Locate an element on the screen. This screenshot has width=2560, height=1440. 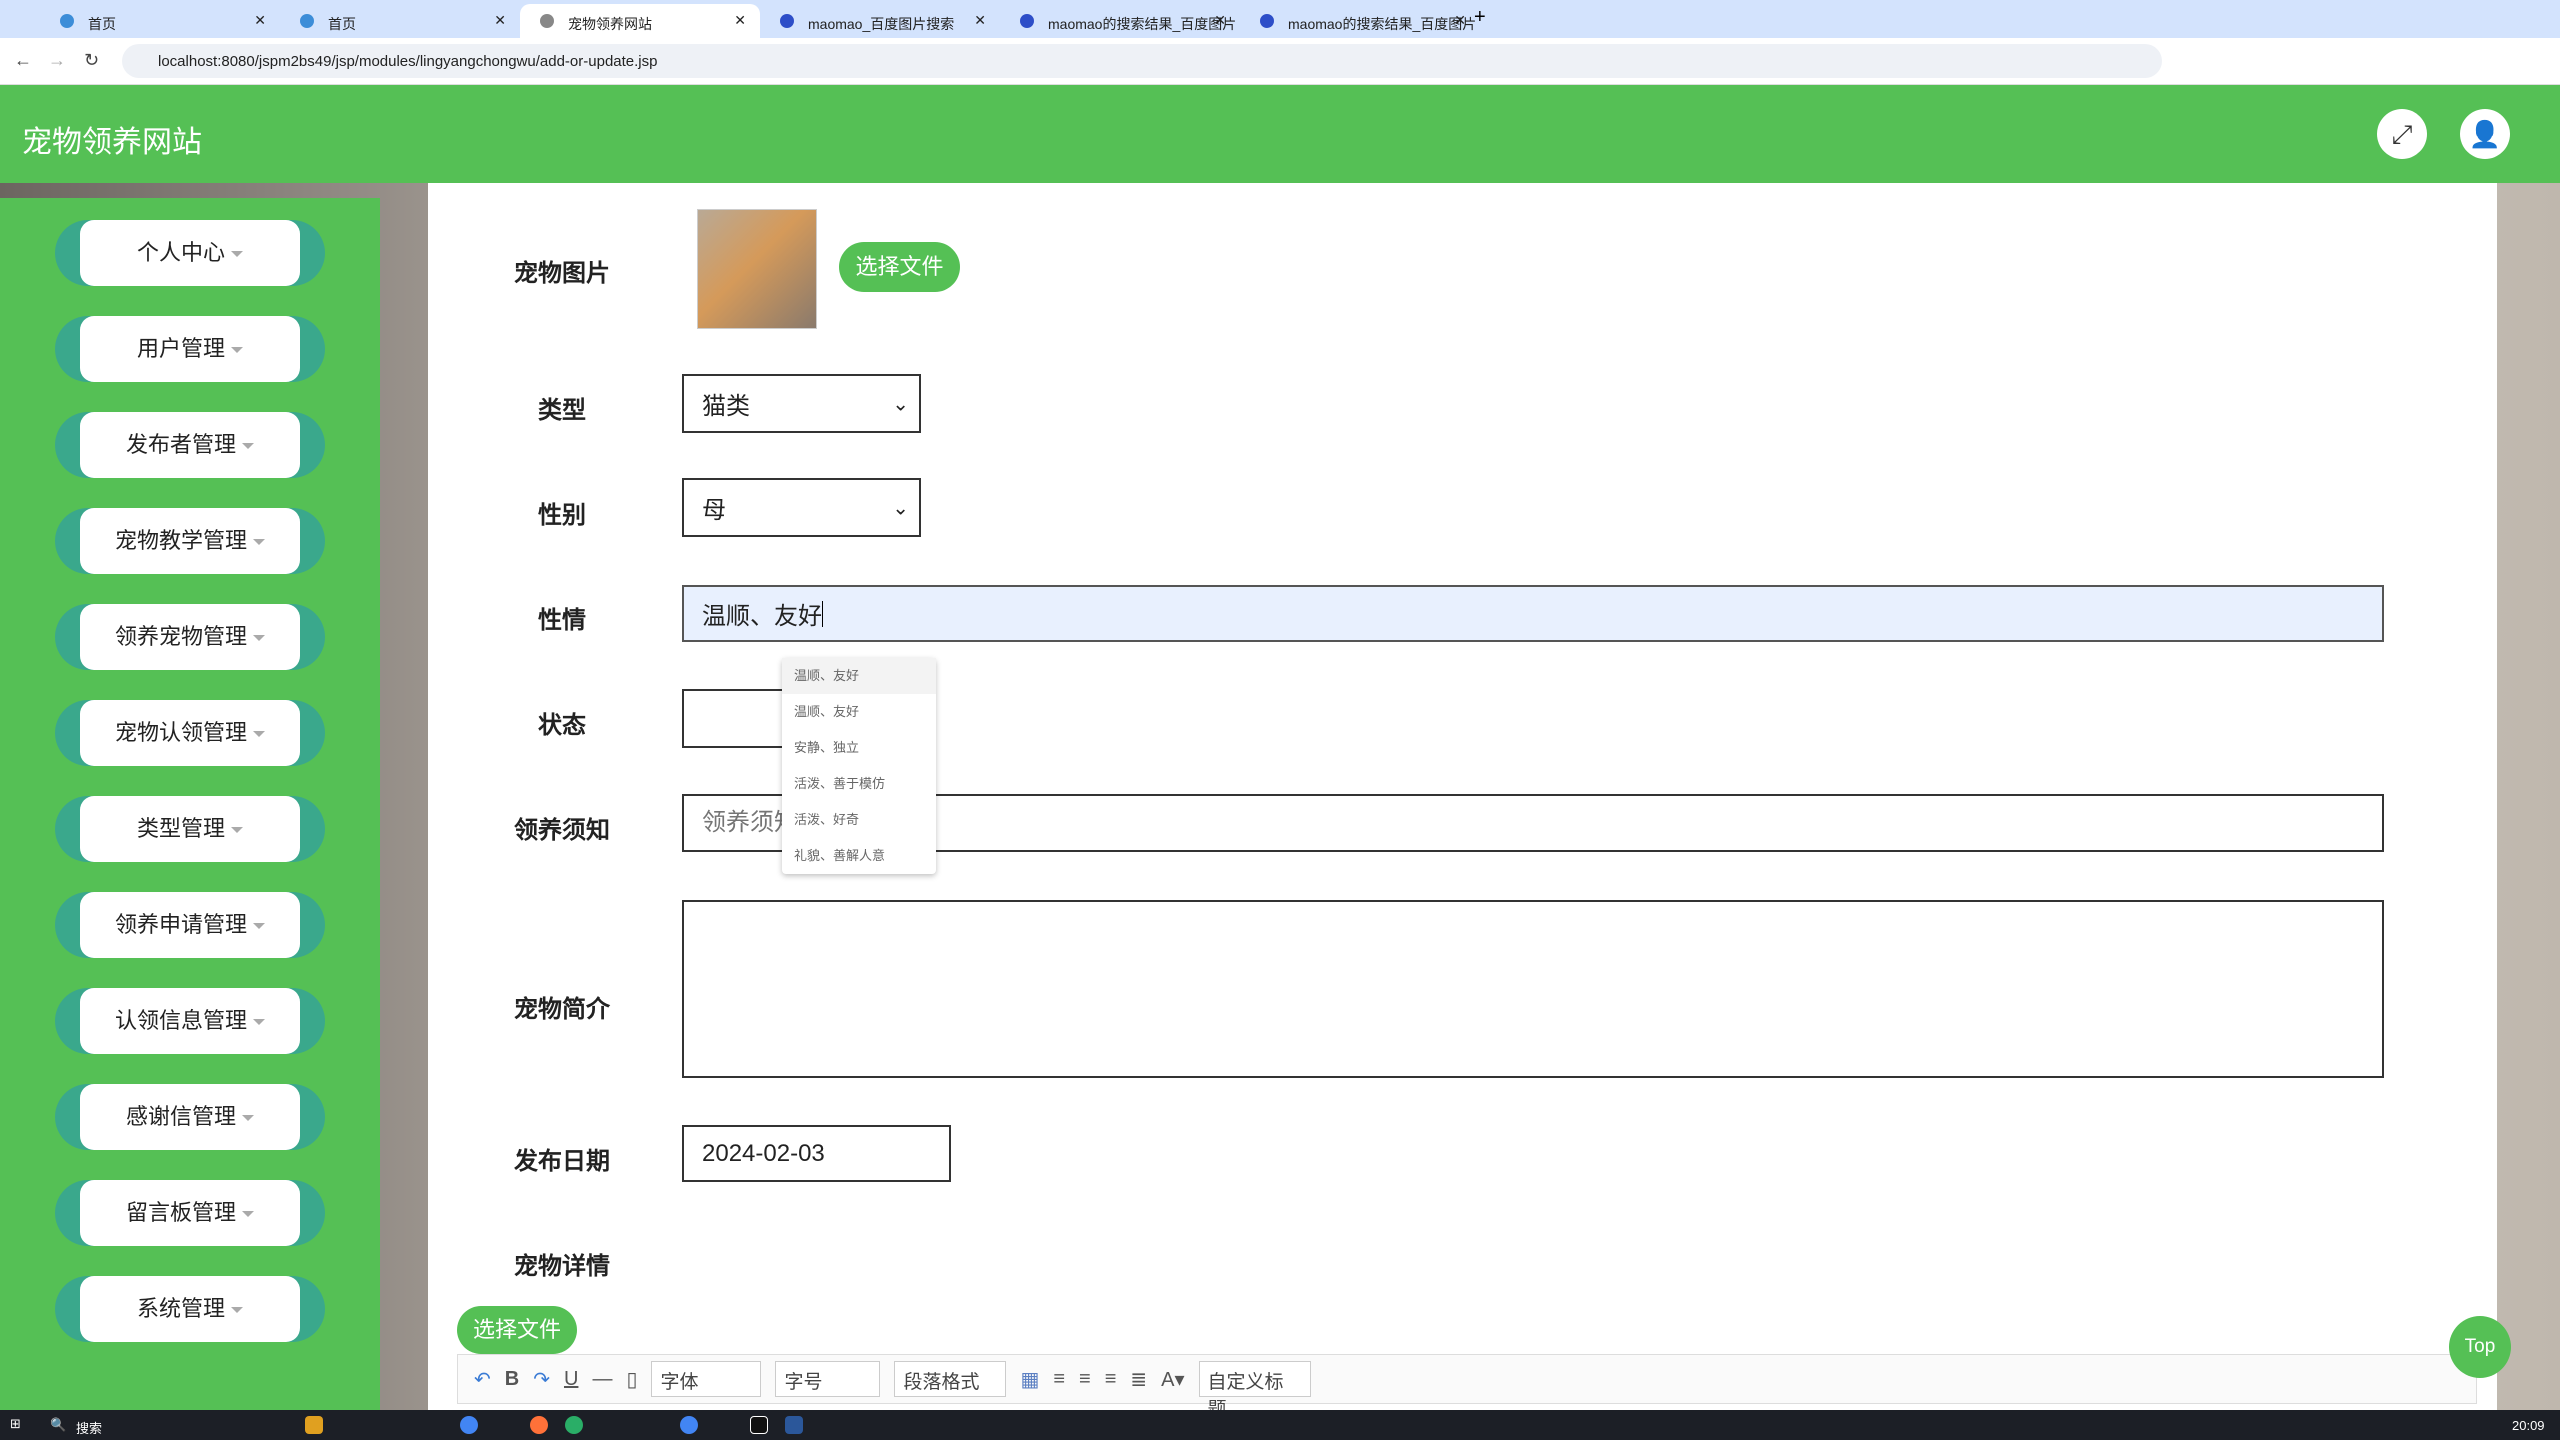
detail-choose-file-button: 选择文件 is located at coordinates (517, 1330).